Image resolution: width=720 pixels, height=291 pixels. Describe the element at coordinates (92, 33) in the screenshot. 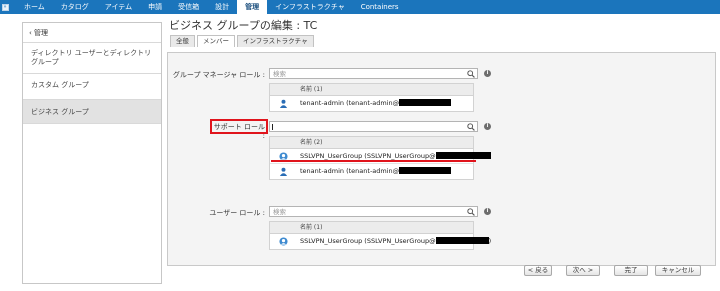

I see `sidebar-back-link: ‹ 管理` at that location.